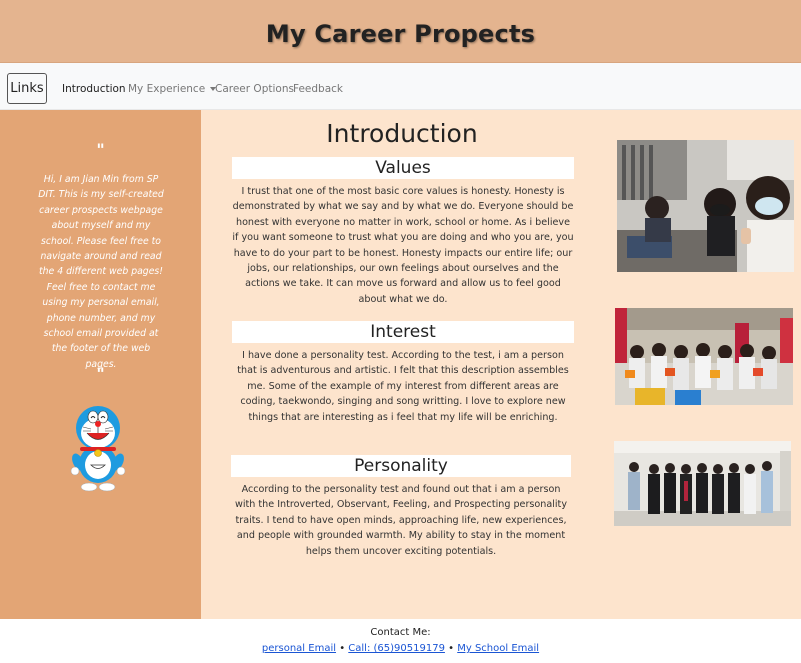 This screenshot has height=663, width=801. What do you see at coordinates (98, 449) in the screenshot?
I see `doraemon-icon` at bounding box center [98, 449].